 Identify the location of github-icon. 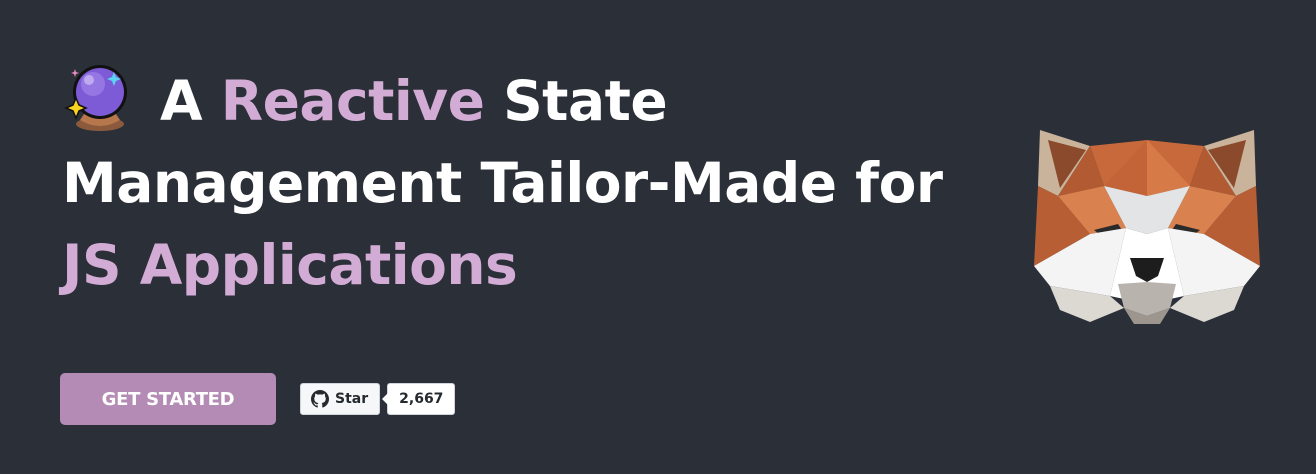
(320, 399).